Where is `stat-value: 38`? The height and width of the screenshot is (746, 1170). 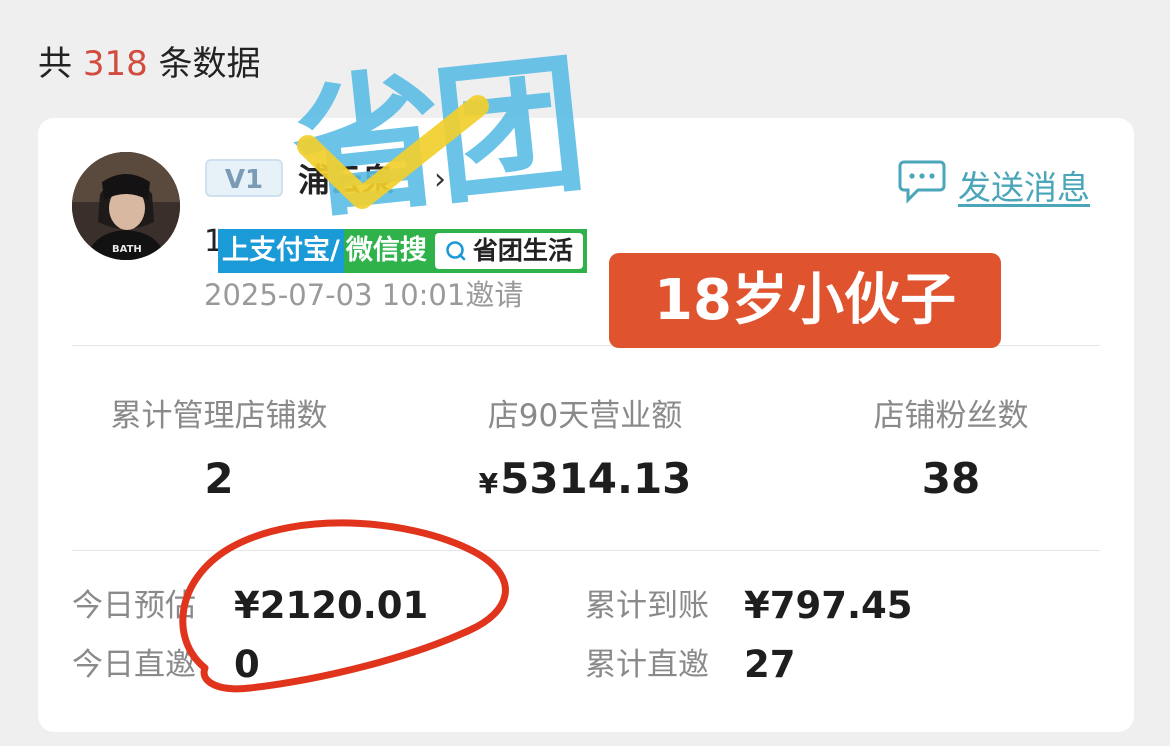 stat-value: 38 is located at coordinates (951, 478).